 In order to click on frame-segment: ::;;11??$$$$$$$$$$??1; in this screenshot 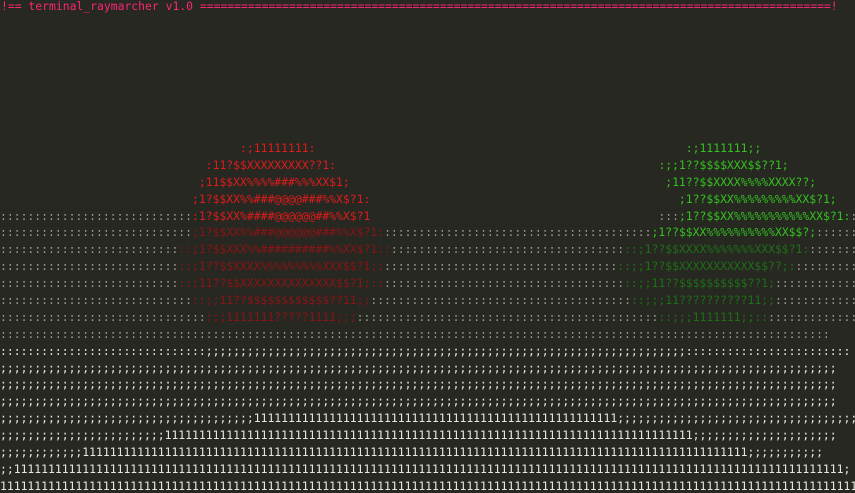, I will do `click(699, 283)`.